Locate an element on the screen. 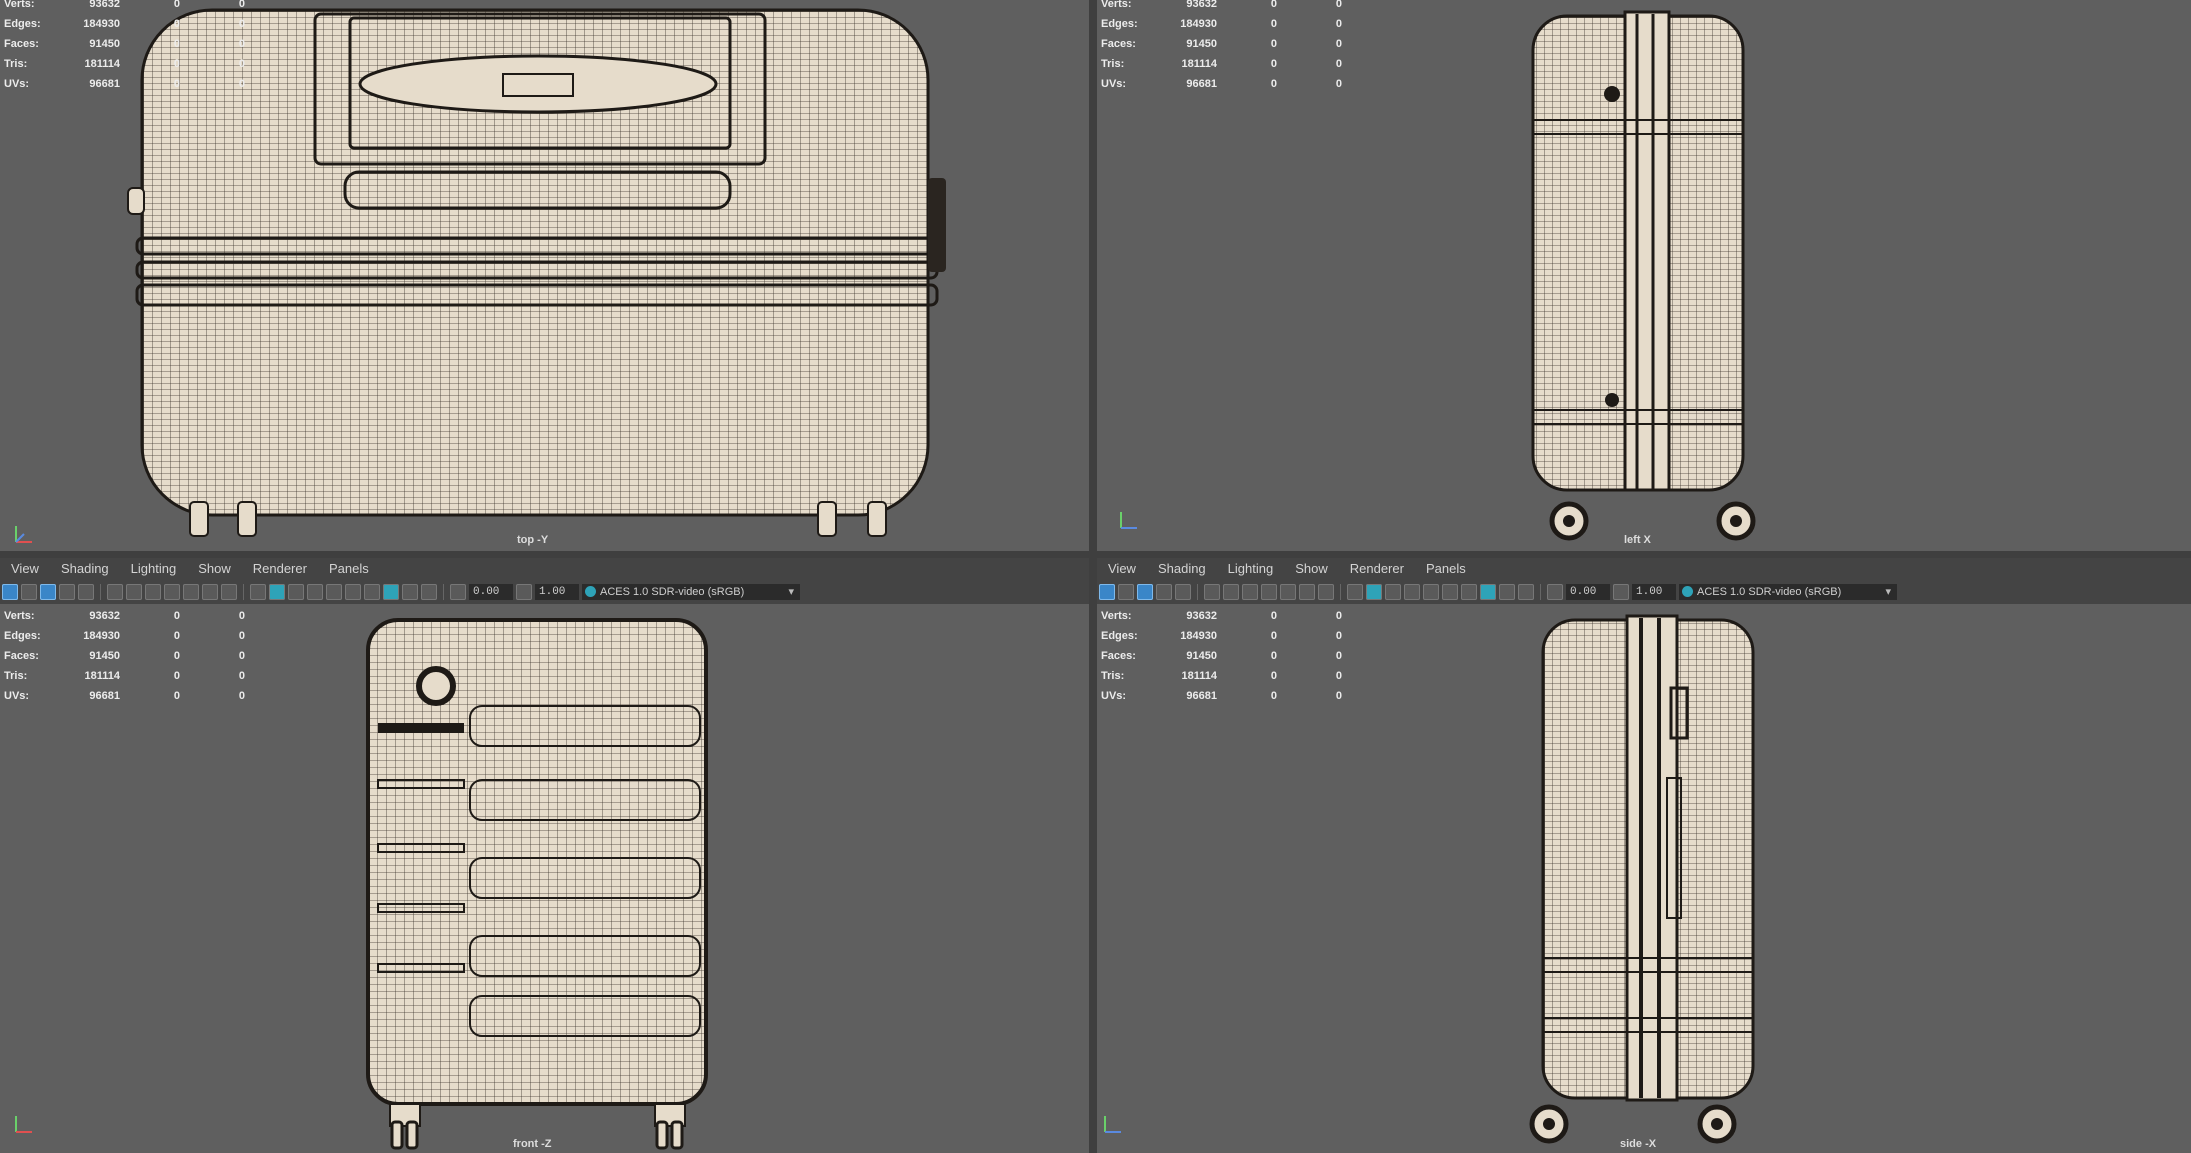 The width and height of the screenshot is (2191, 1153). camera-label: front -Z is located at coordinates (532, 1144).